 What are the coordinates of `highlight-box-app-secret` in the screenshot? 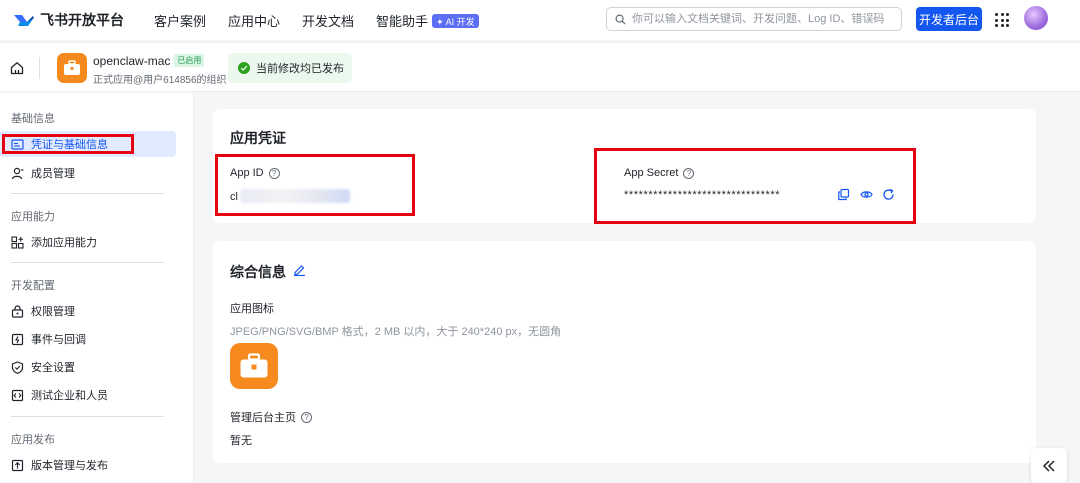 It's located at (755, 186).